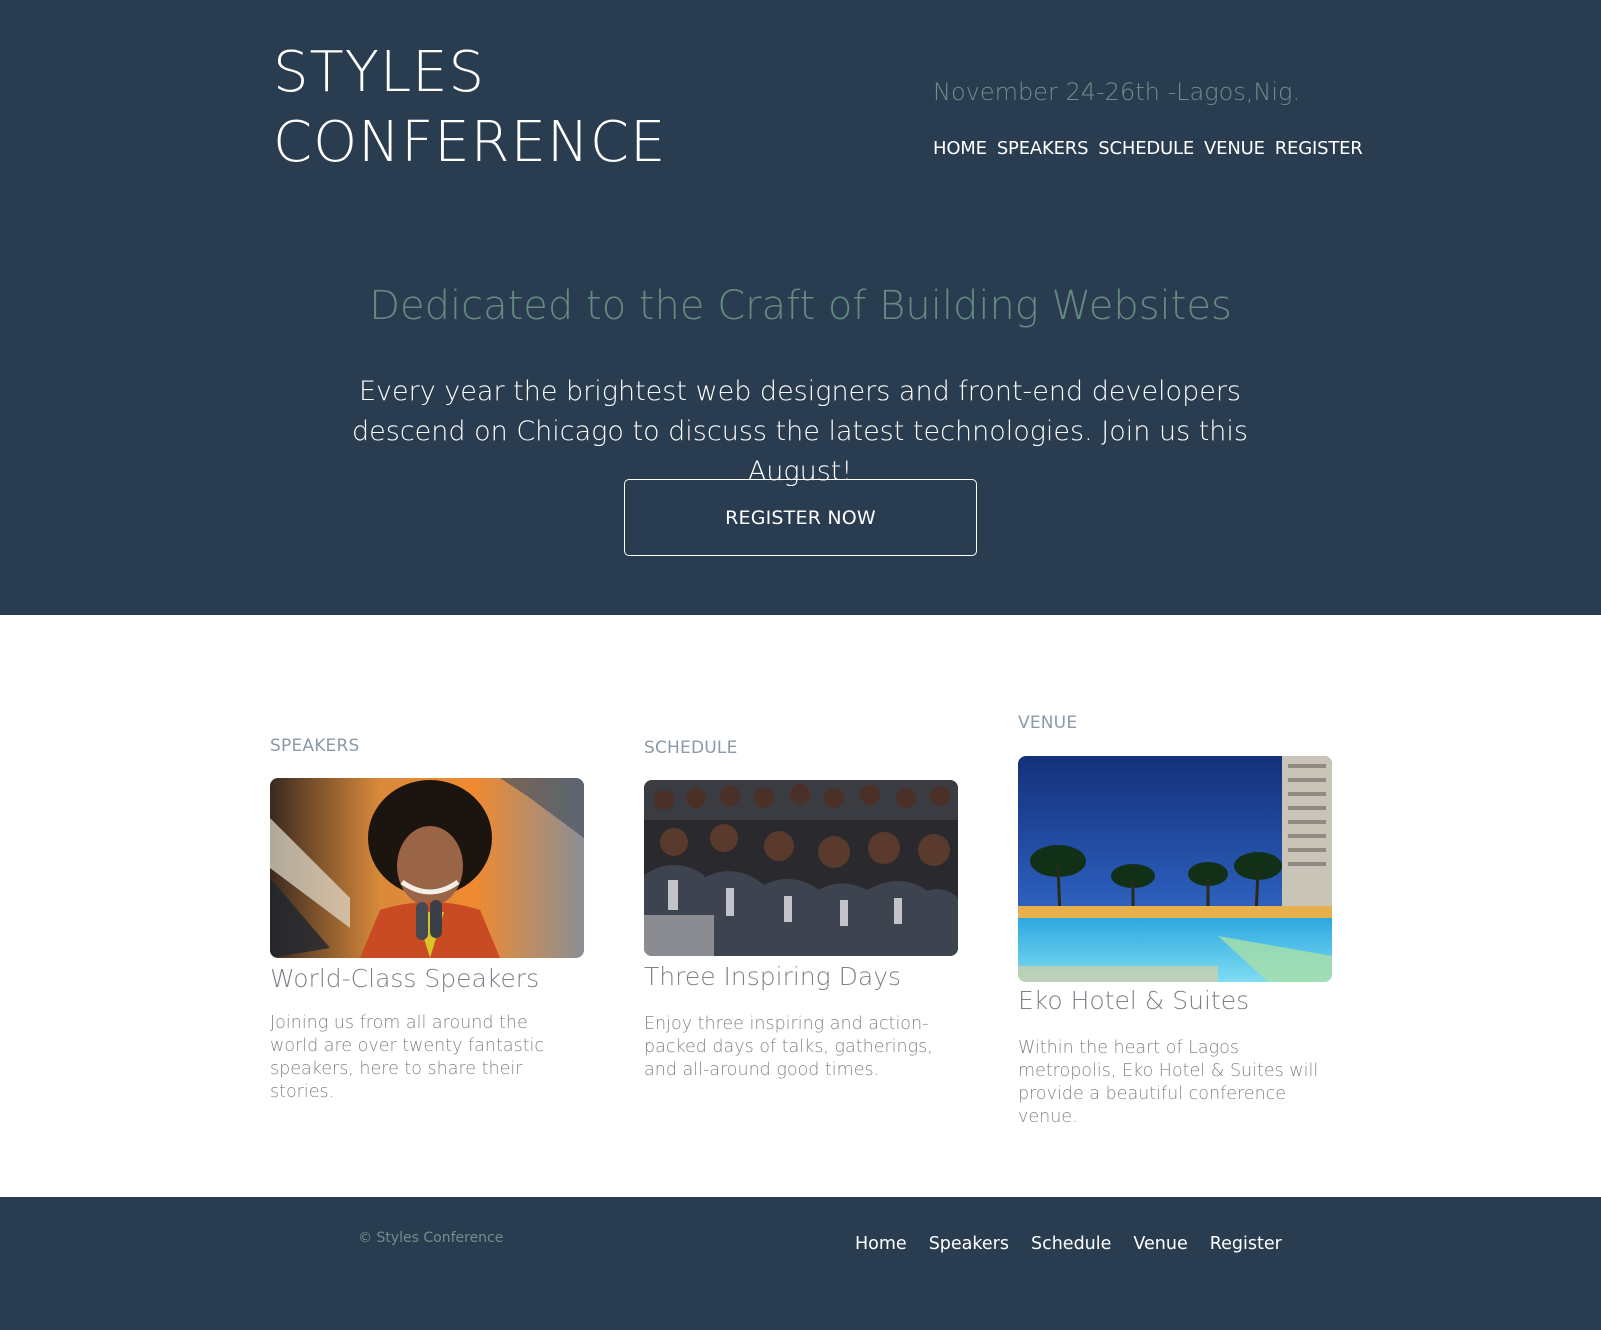 This screenshot has width=1601, height=1330. I want to click on section-title-schedule: Three Inspiring Days, so click(773, 976).